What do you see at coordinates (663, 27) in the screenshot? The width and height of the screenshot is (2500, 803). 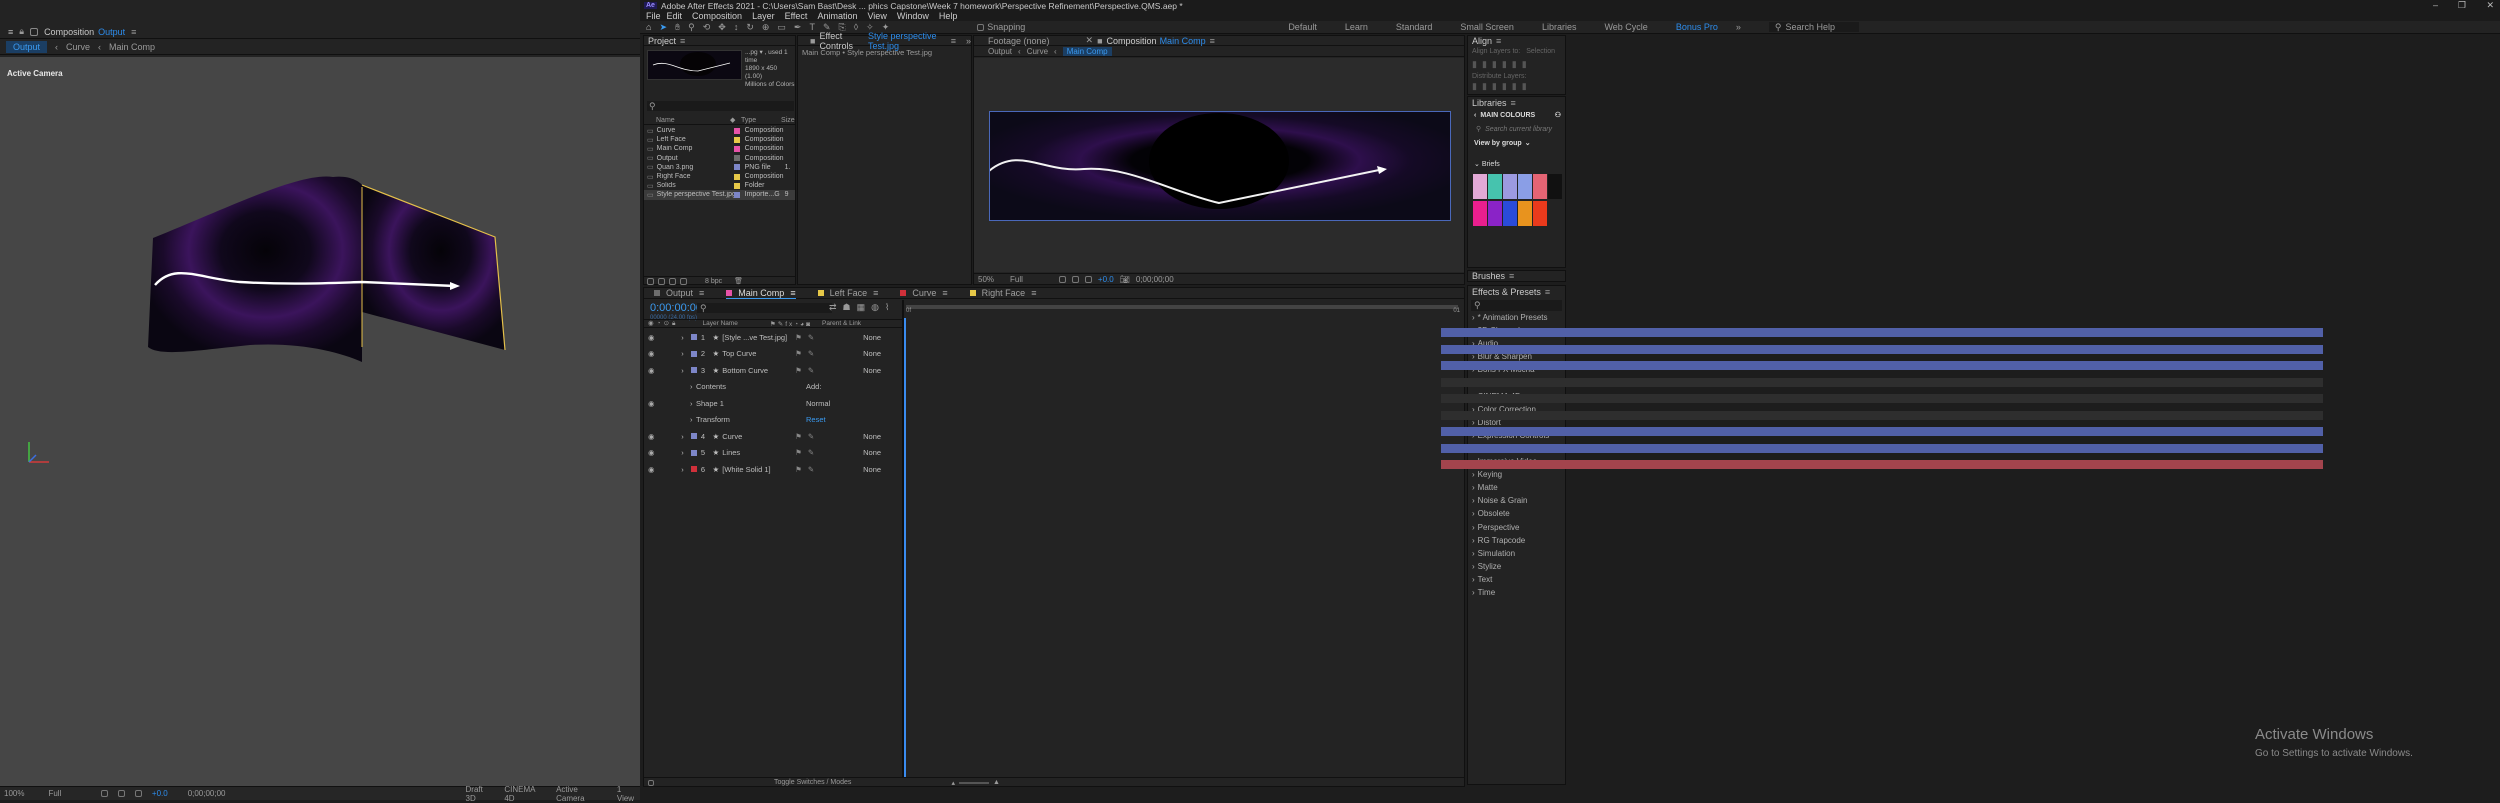 I see `selection-tool-icon: ➤` at bounding box center [663, 27].